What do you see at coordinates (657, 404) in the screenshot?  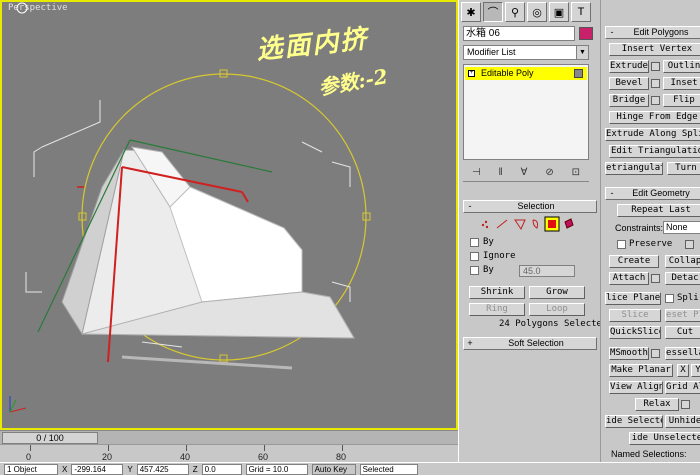 I see `relax-button: Relax` at bounding box center [657, 404].